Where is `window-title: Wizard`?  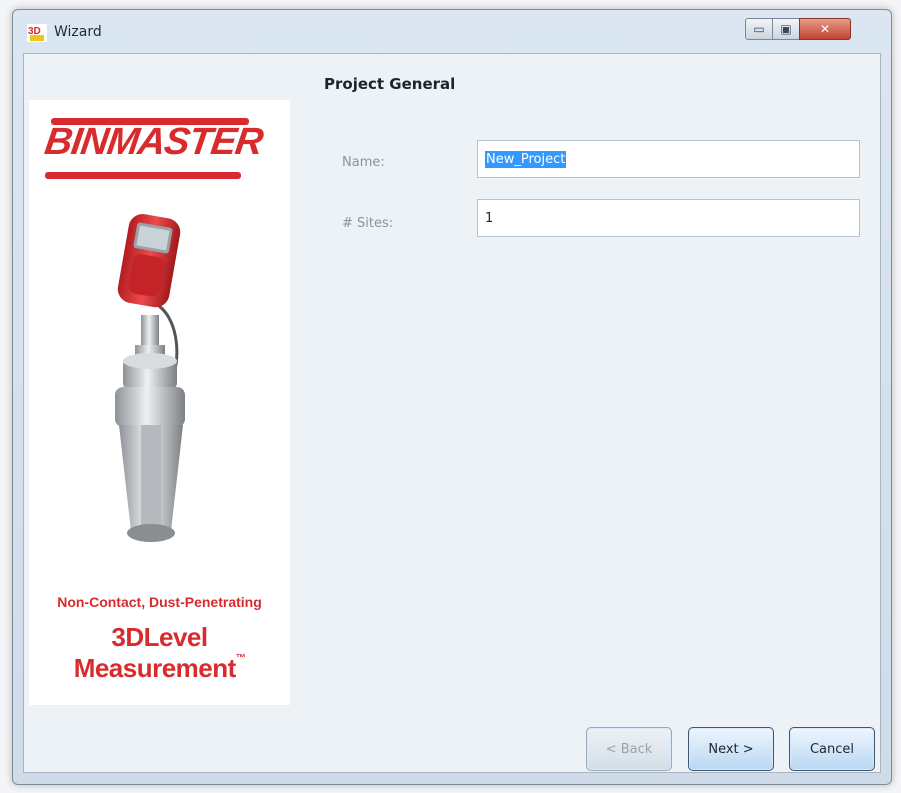
window-title: Wizard is located at coordinates (78, 32).